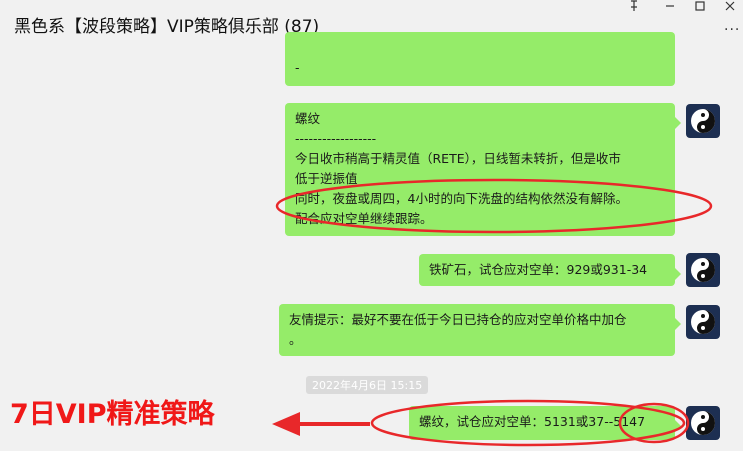  I want to click on highlight-ellipse, so click(494, 206).